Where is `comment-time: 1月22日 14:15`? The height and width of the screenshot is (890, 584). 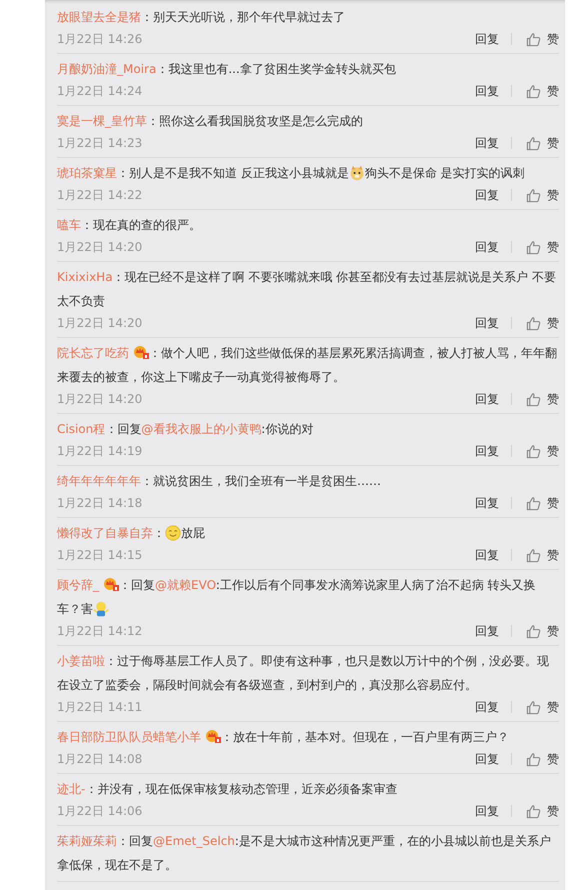 comment-time: 1月22日 14:15 is located at coordinates (99, 555).